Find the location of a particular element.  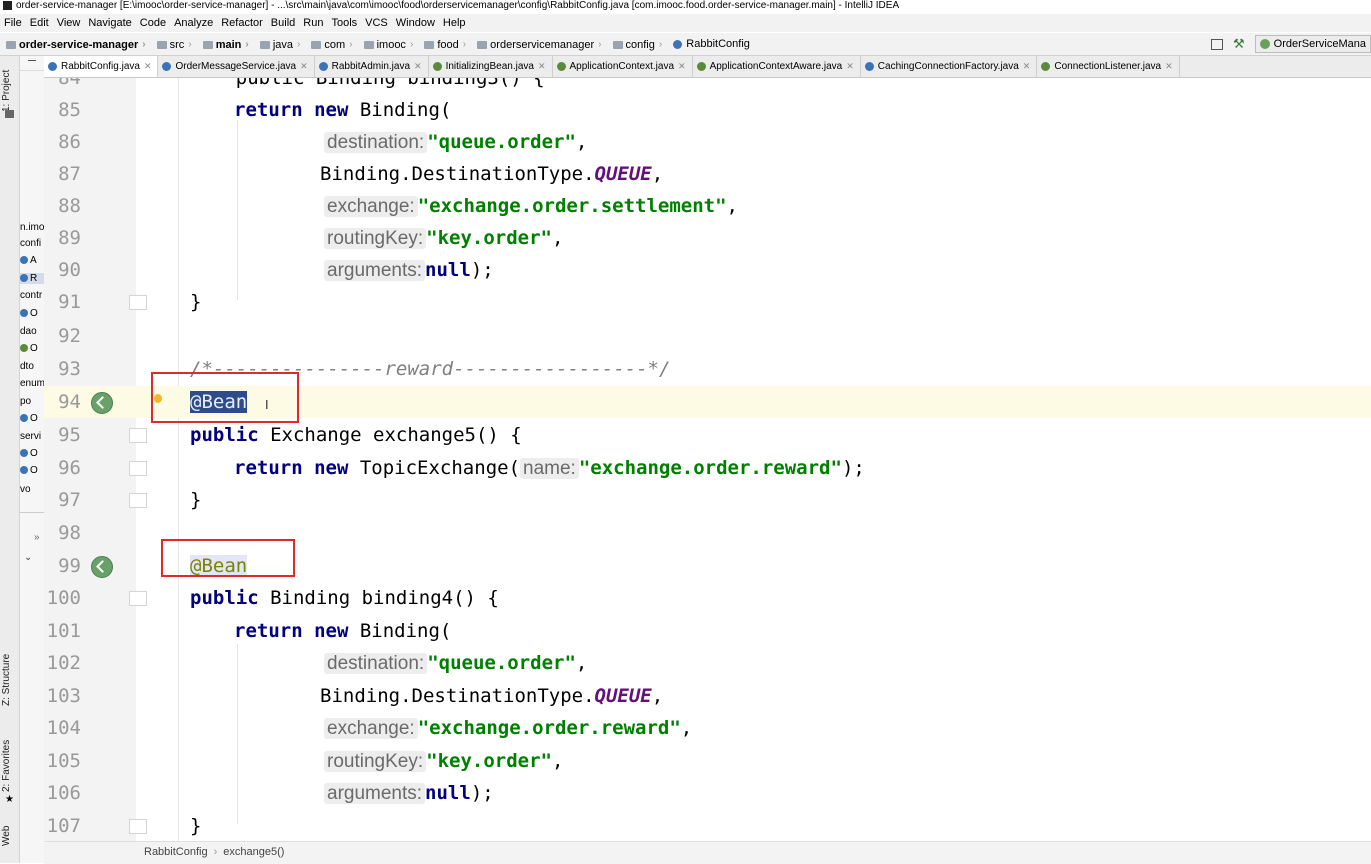

menu-analyze: Analyze is located at coordinates (193, 23).